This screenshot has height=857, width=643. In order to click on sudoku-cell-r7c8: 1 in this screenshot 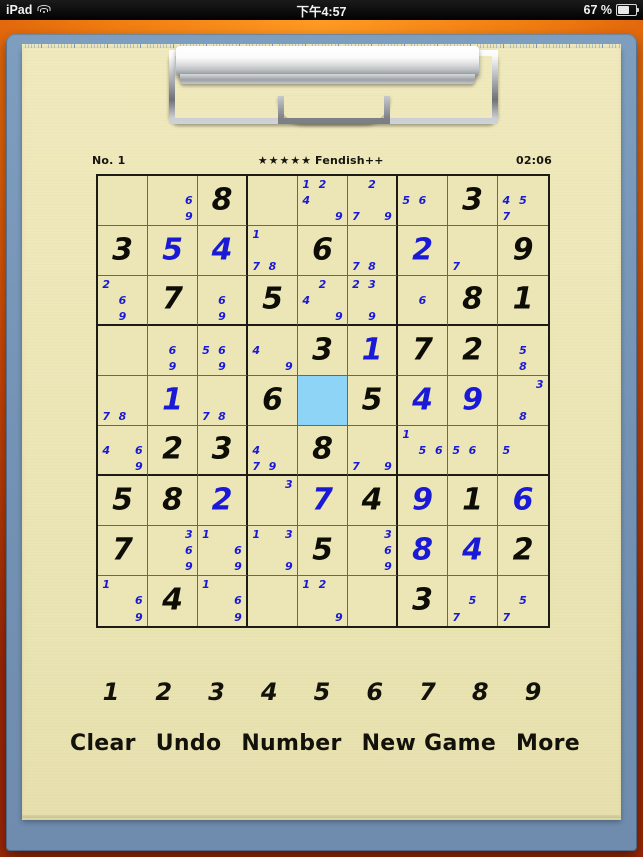, I will do `click(473, 501)`.